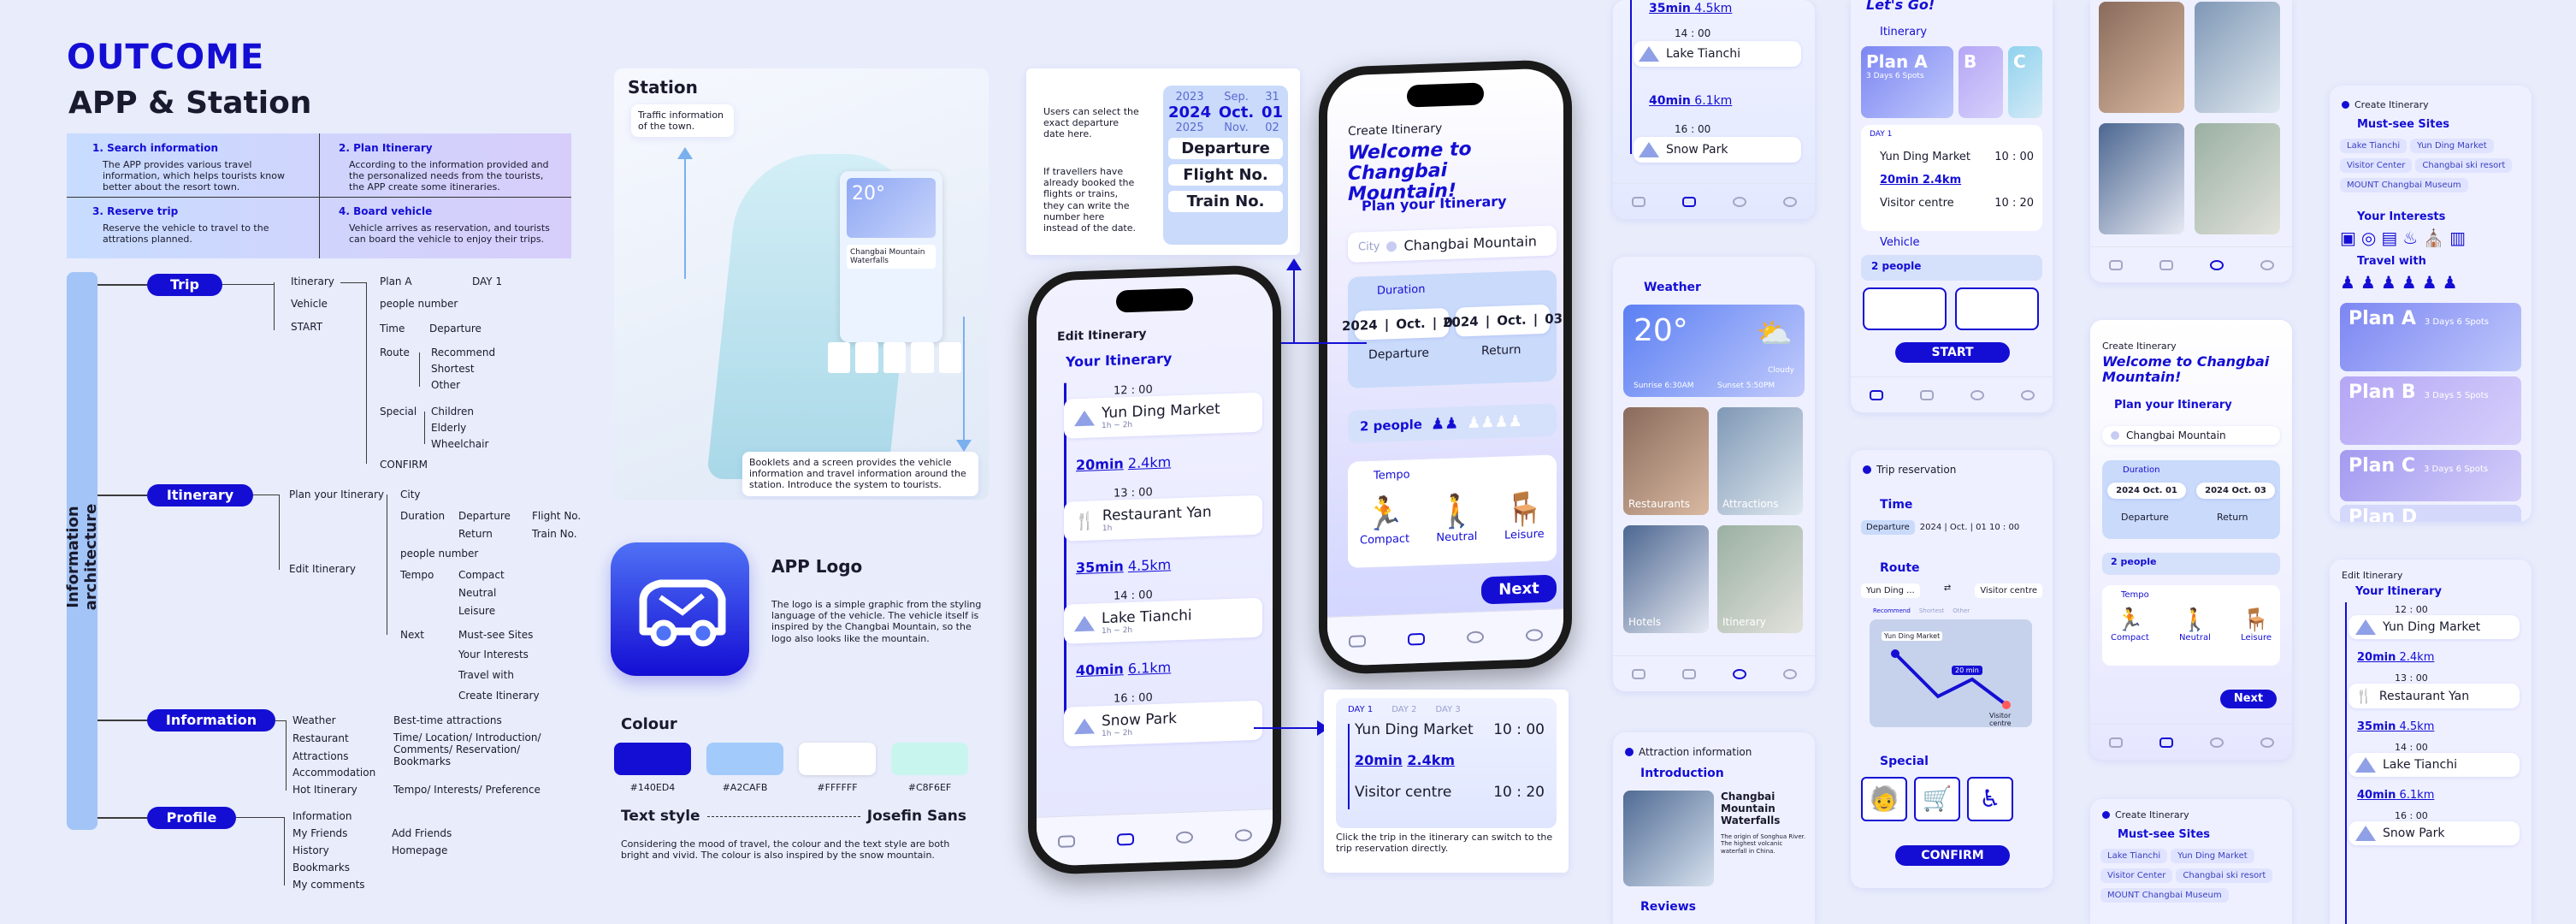  What do you see at coordinates (2235, 491) in the screenshot?
I see `c3-ret: 2024 Oct. 03` at bounding box center [2235, 491].